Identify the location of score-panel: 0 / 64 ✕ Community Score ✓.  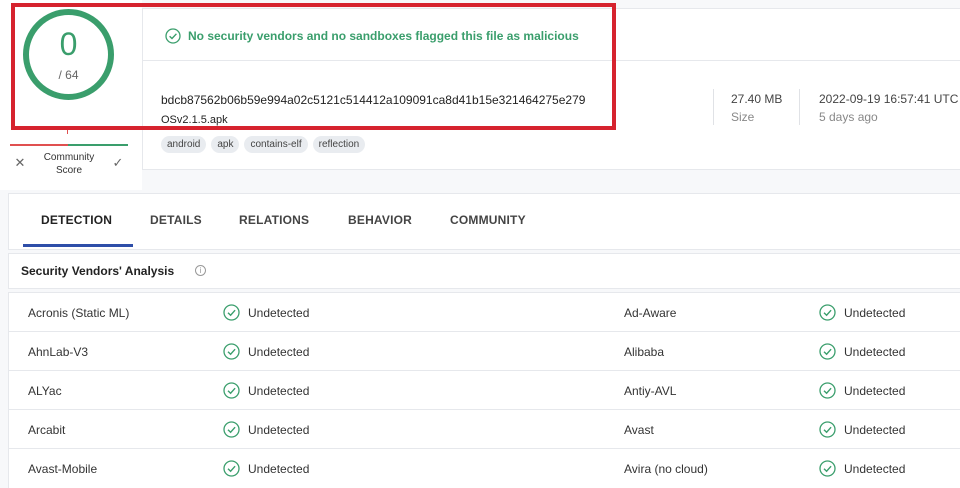
(71, 95).